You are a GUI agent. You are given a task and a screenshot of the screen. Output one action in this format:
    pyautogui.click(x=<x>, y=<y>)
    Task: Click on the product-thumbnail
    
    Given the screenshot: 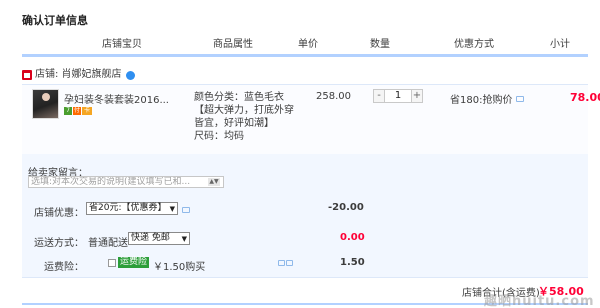 What is the action you would take?
    pyautogui.click(x=45, y=104)
    